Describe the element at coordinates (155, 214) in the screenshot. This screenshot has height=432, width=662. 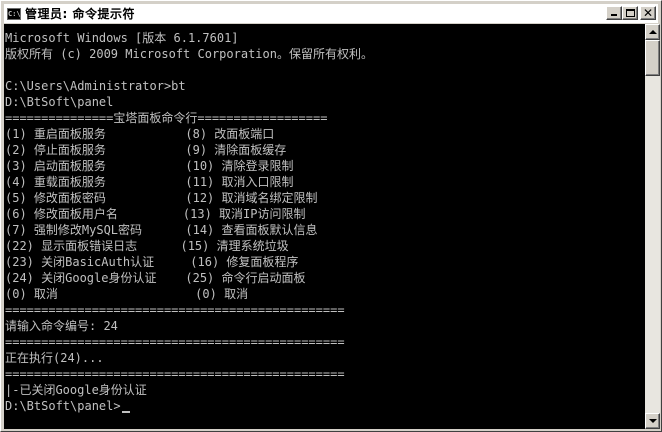
I see `console-line: (6) 修改面板用户名 (13) 取消IP访问限制` at that location.